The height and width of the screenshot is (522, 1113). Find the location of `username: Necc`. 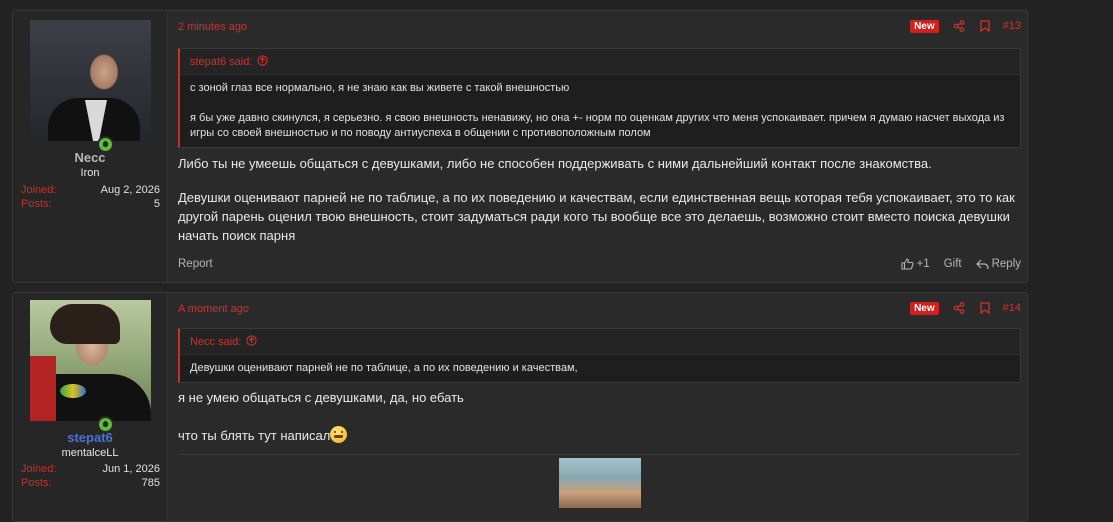

username: Necc is located at coordinates (90, 157).